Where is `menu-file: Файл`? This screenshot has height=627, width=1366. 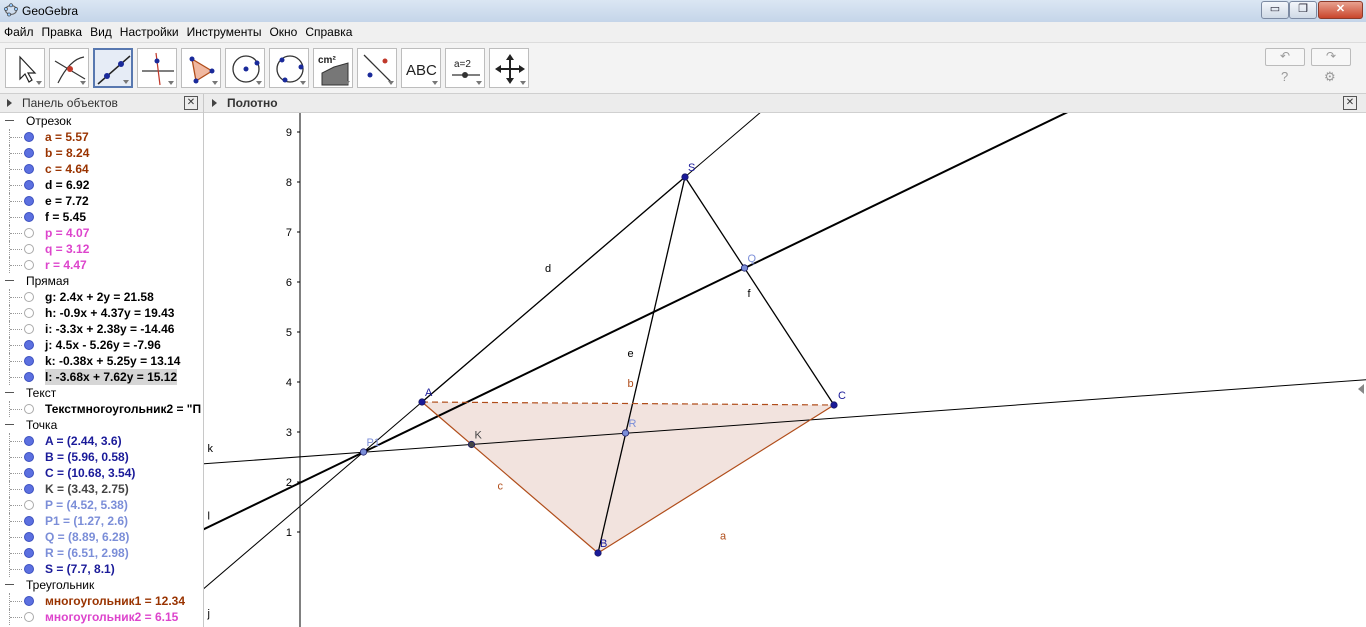 menu-file: Файл is located at coordinates (19, 30).